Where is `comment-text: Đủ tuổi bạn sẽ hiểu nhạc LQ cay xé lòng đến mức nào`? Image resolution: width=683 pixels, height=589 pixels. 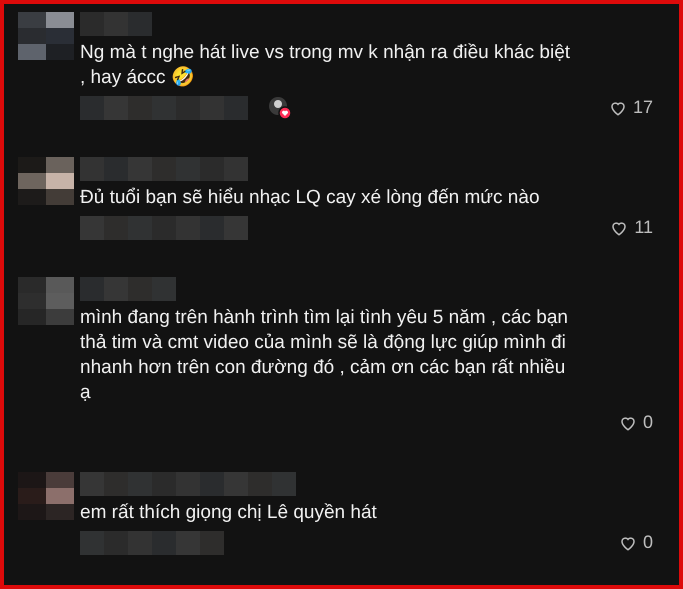
comment-text: Đủ tuổi bạn sẽ hiểu nhạc LQ cay xé lòng đến mức nào is located at coordinates (310, 198).